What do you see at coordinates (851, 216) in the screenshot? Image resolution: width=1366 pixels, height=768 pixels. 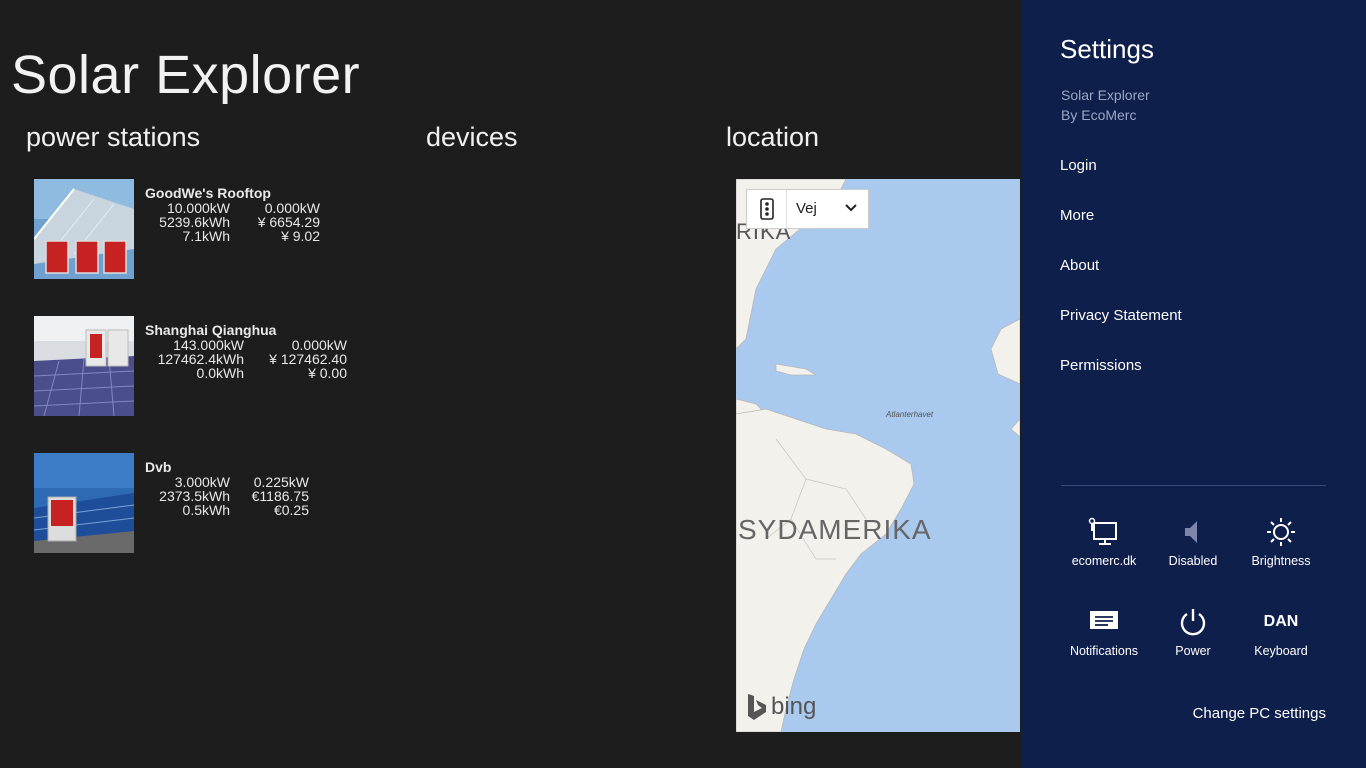 I see `chevron-down-icon` at bounding box center [851, 216].